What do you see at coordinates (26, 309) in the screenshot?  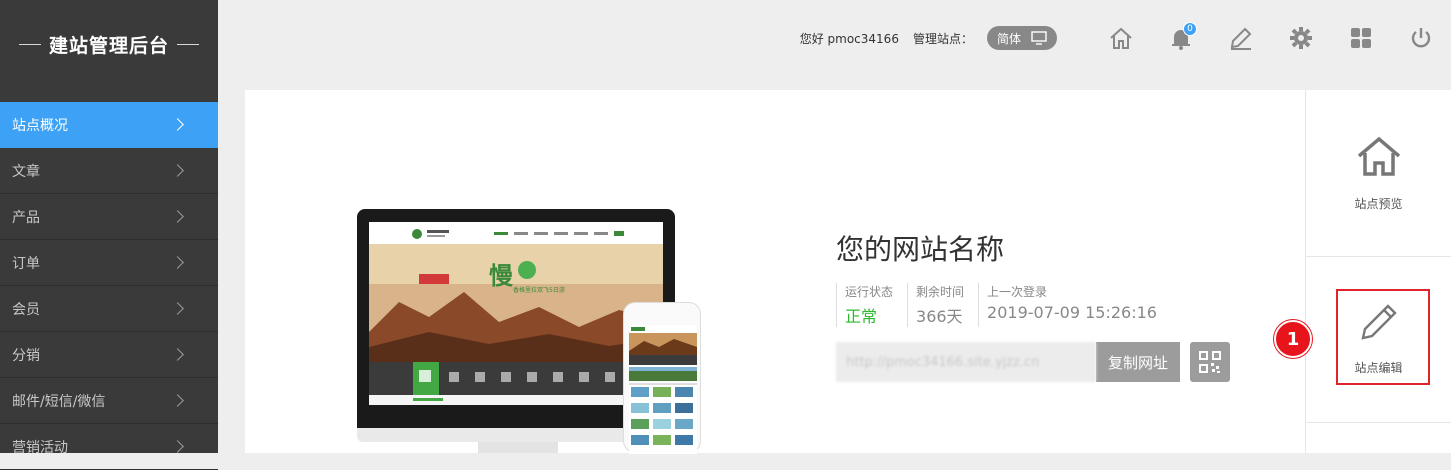 I see `sidebar-item-label: 会员` at bounding box center [26, 309].